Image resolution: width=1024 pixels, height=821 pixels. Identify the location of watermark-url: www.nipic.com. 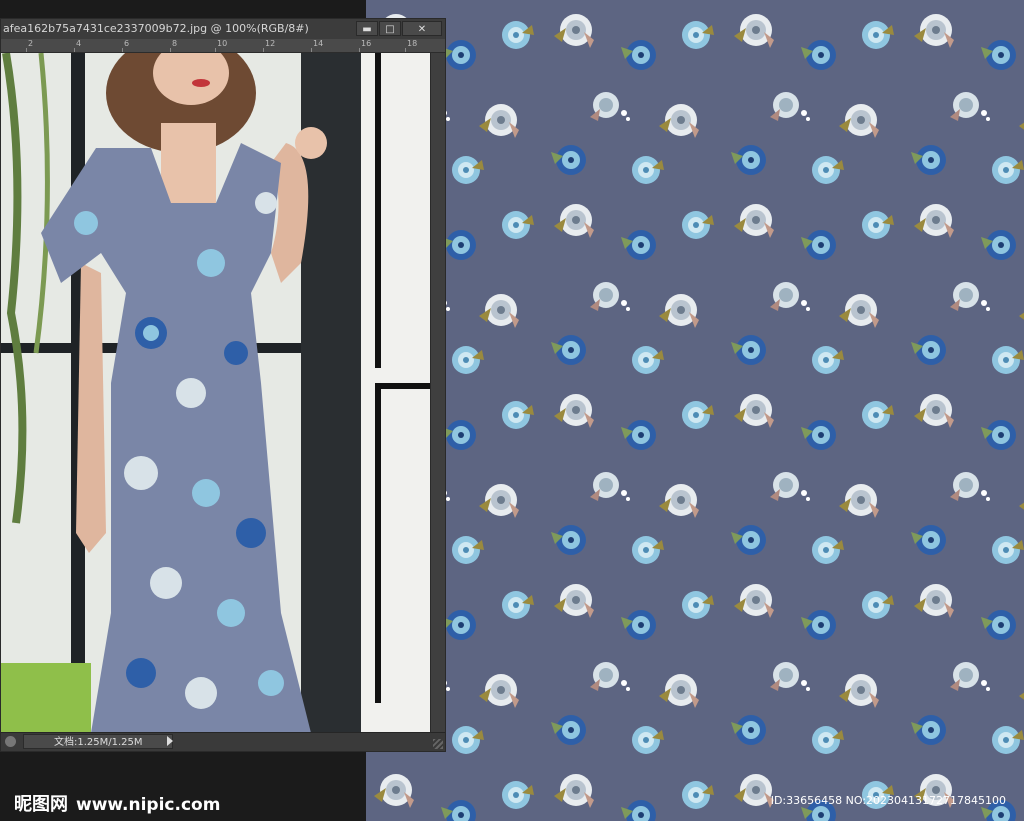
(148, 805).